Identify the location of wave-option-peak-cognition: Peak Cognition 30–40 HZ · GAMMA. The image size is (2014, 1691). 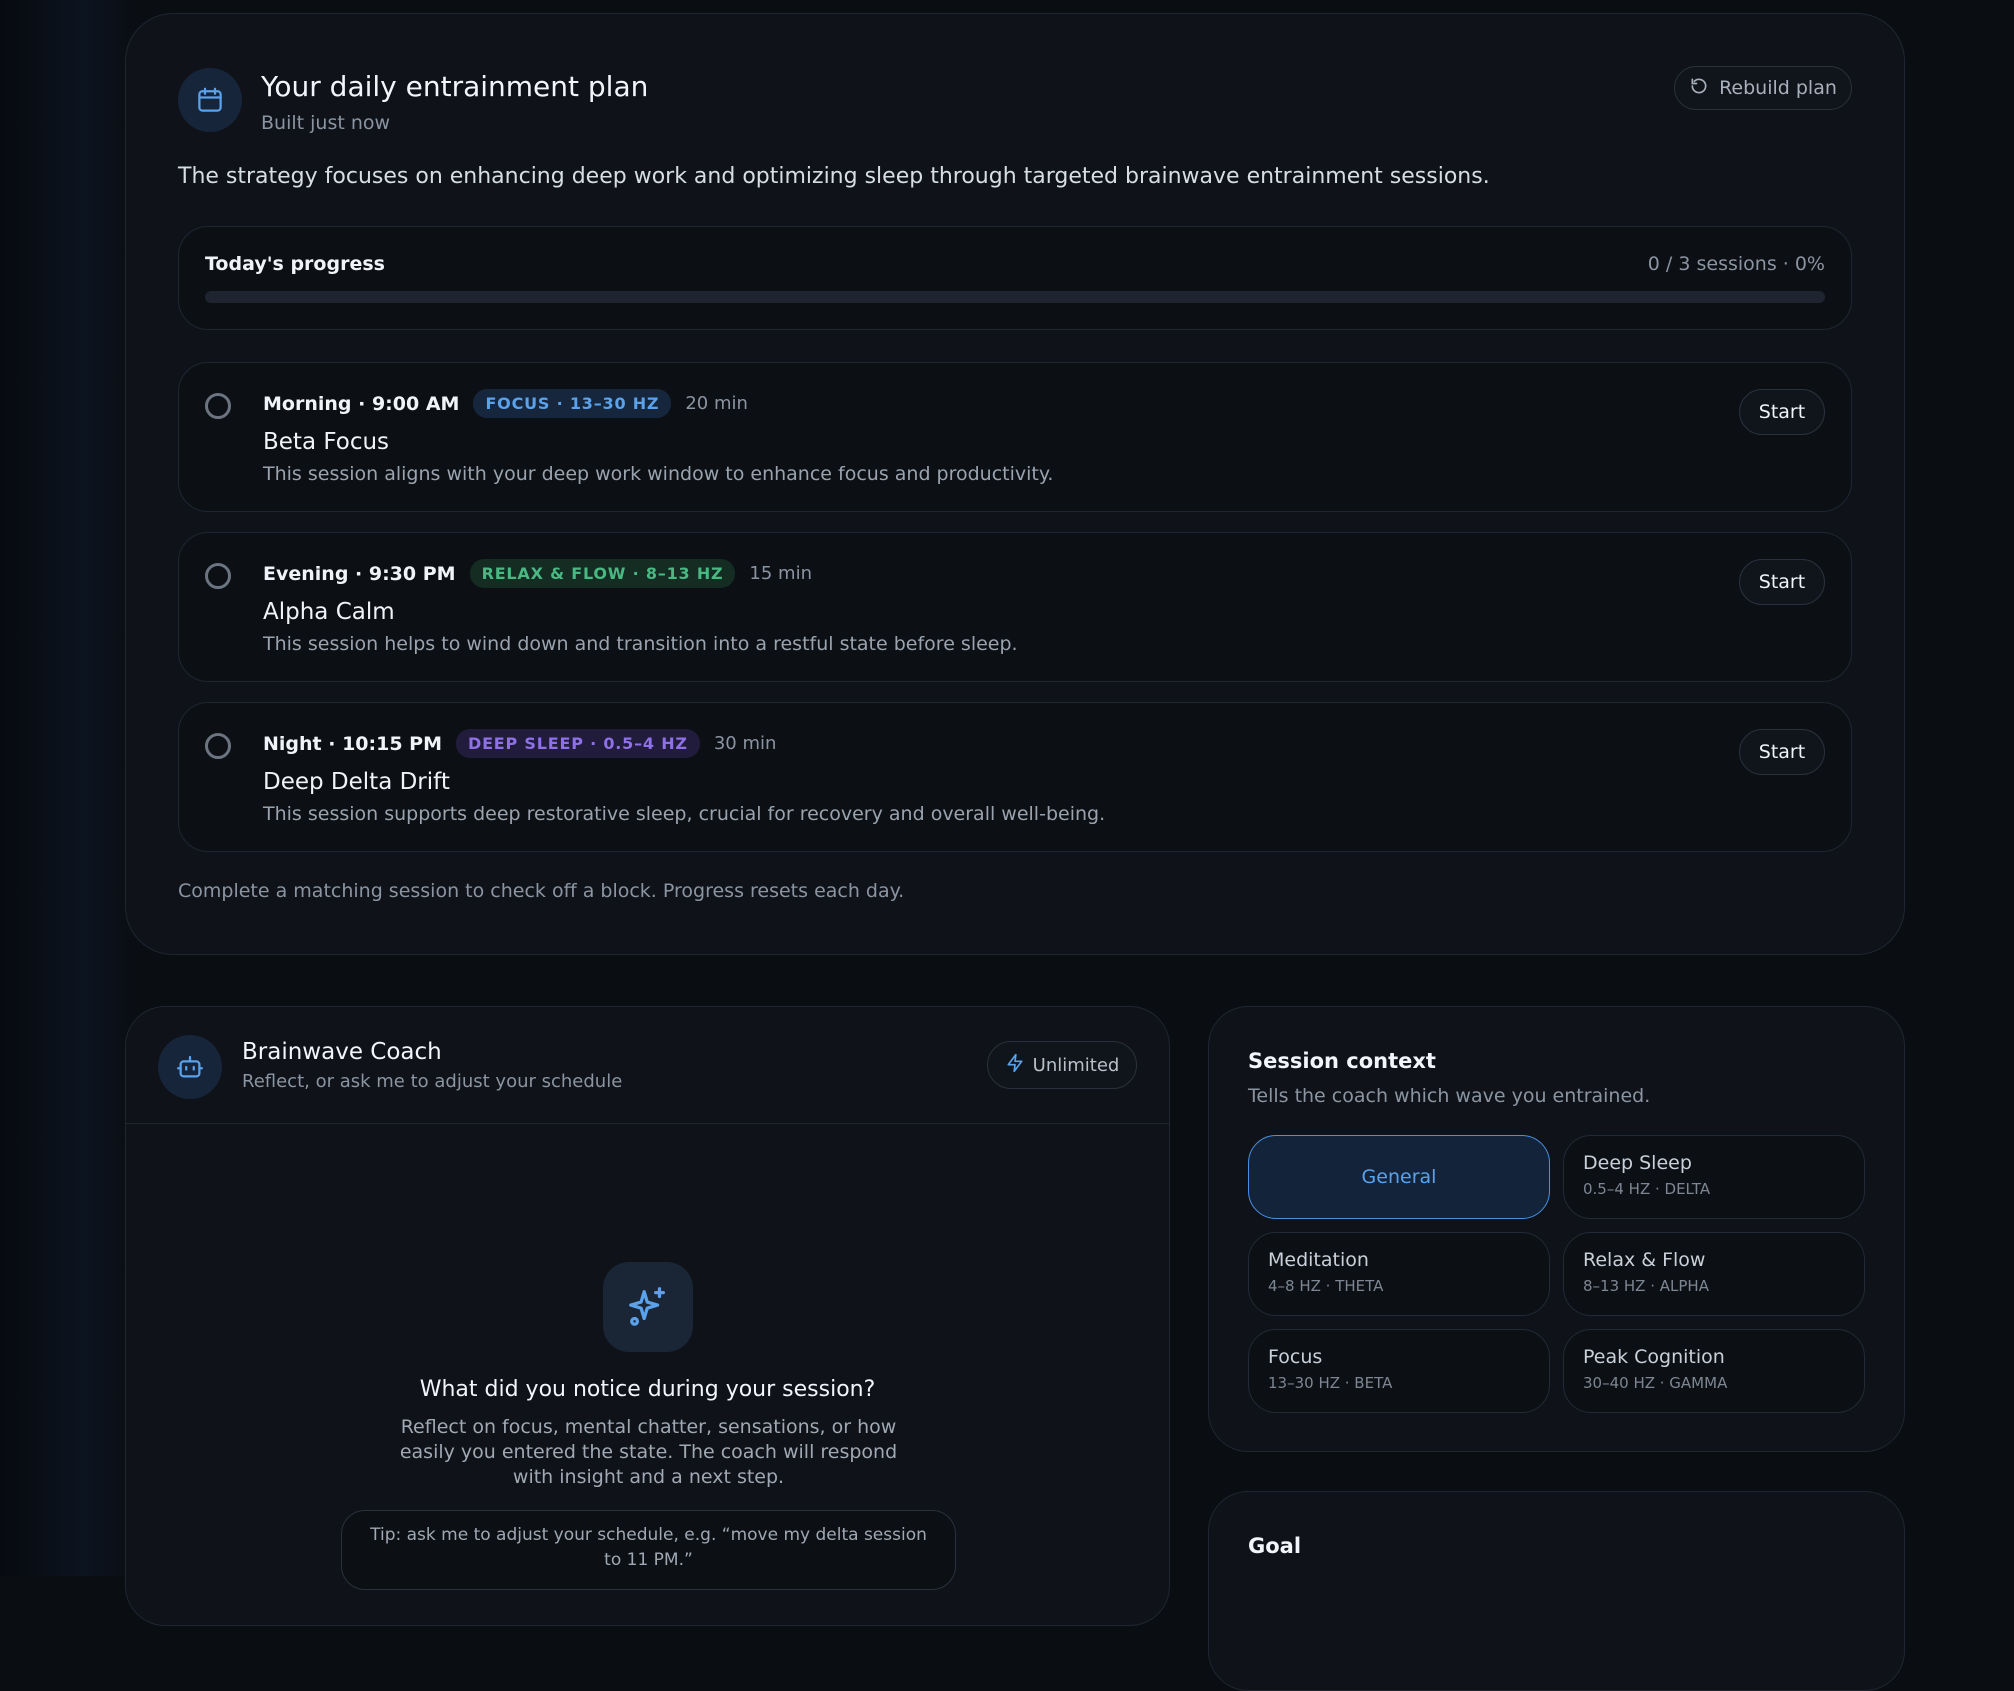
(1714, 1371).